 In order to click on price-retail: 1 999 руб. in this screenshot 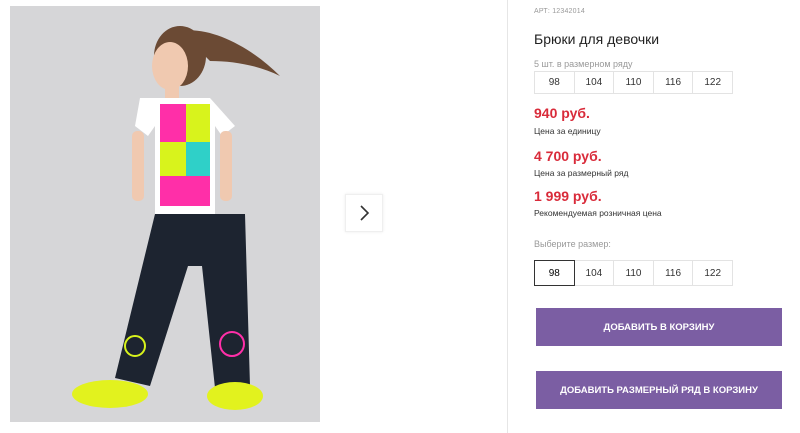, I will do `click(568, 196)`.